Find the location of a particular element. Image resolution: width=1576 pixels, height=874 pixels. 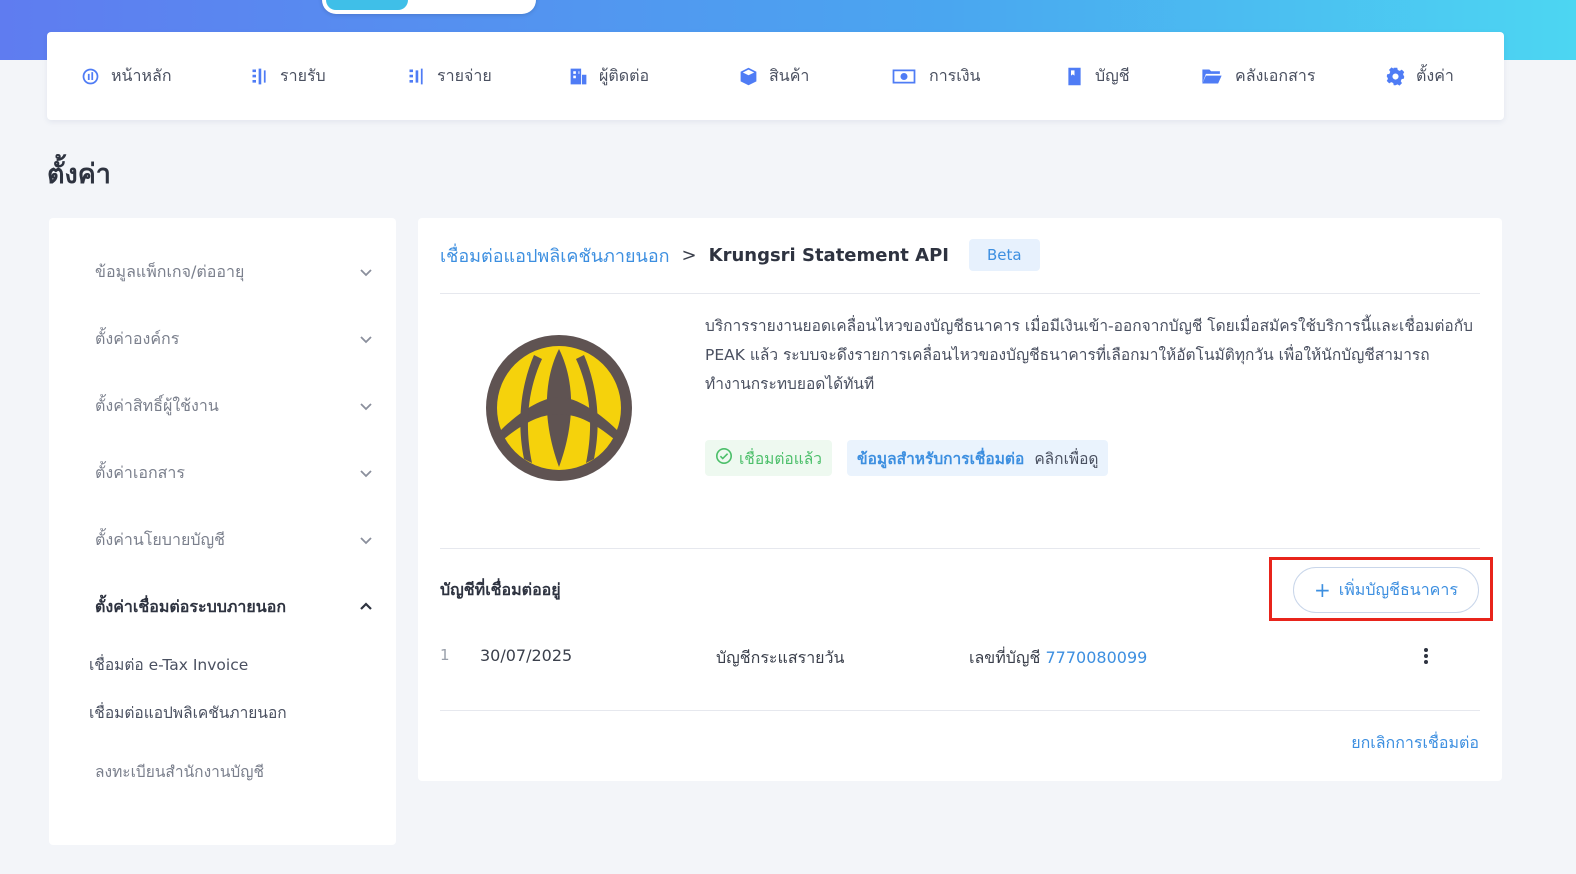

account-row-type: บัญชีกระแสรายวัน is located at coordinates (780, 657).